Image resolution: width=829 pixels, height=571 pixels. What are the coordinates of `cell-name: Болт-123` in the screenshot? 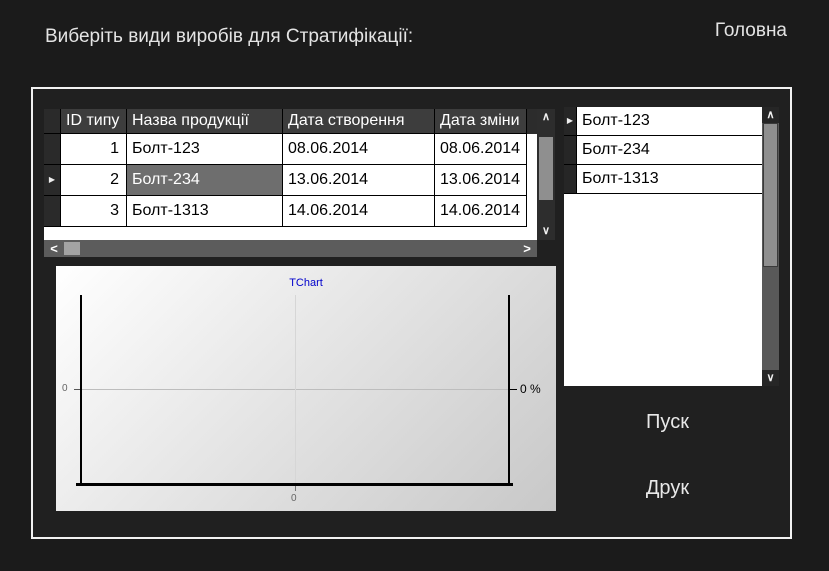 It's located at (205, 149).